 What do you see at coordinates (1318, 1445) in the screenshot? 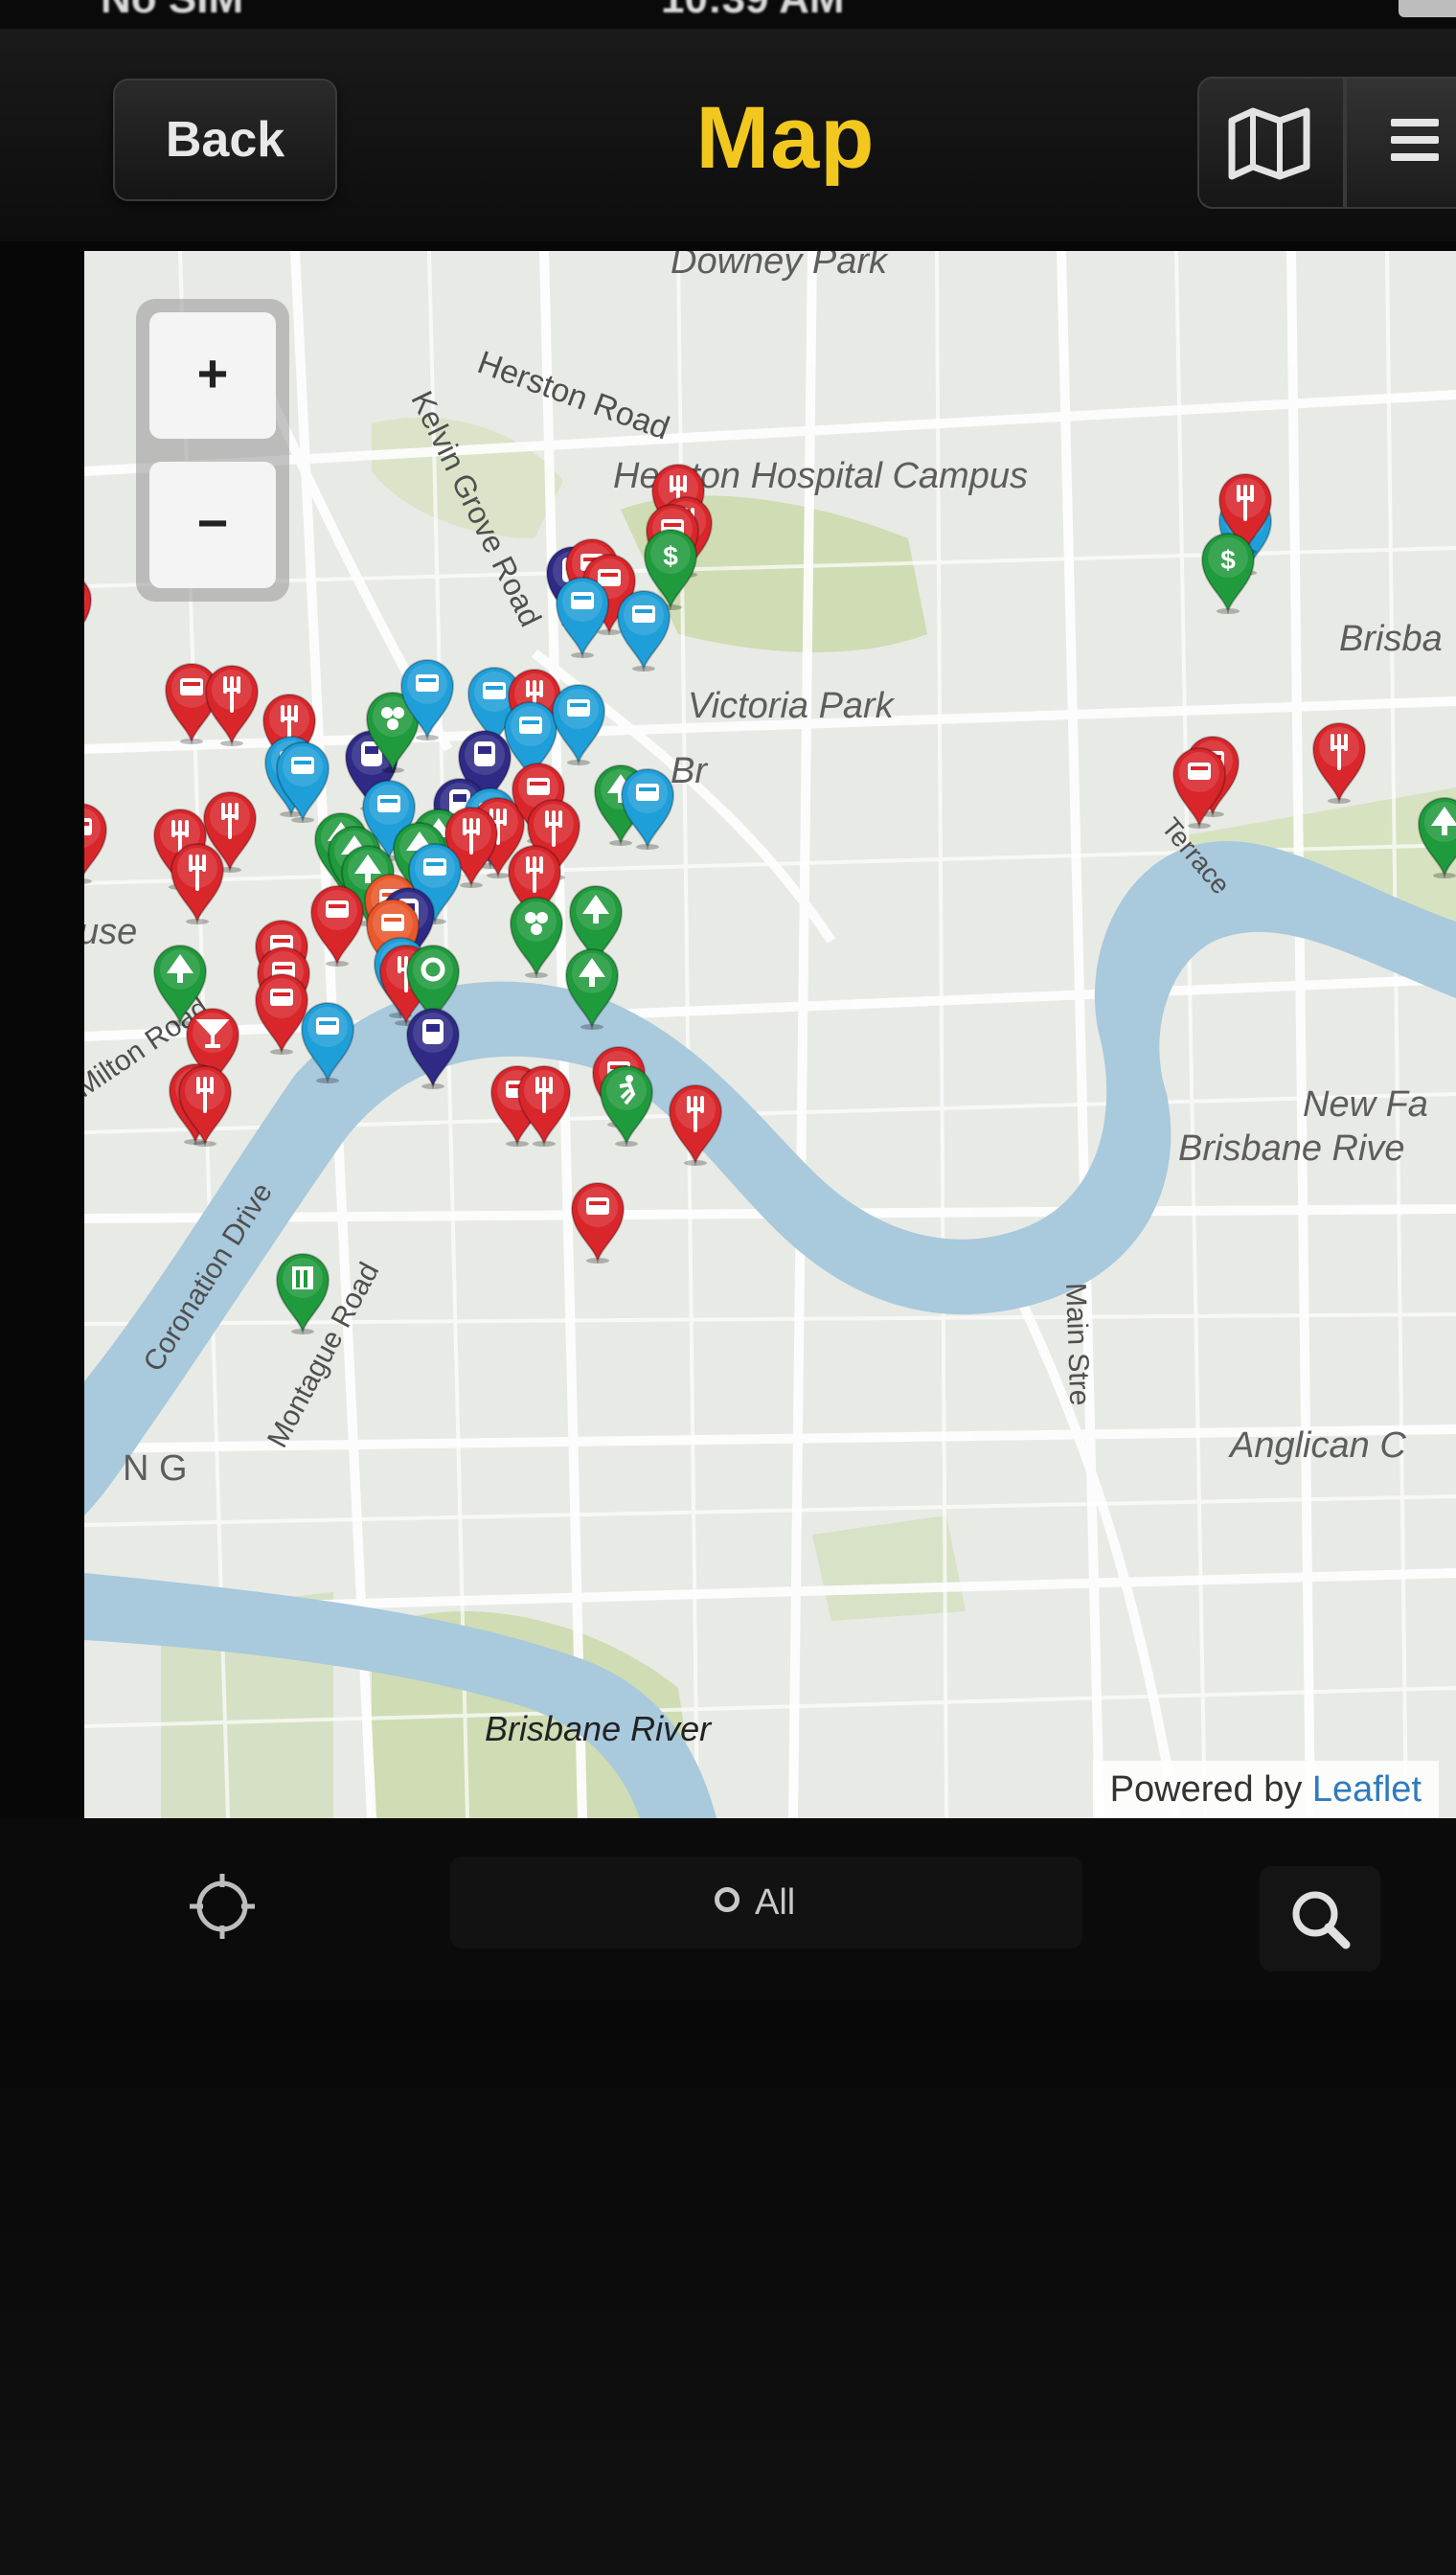
I see `map-label-anglican: Anglican C` at bounding box center [1318, 1445].